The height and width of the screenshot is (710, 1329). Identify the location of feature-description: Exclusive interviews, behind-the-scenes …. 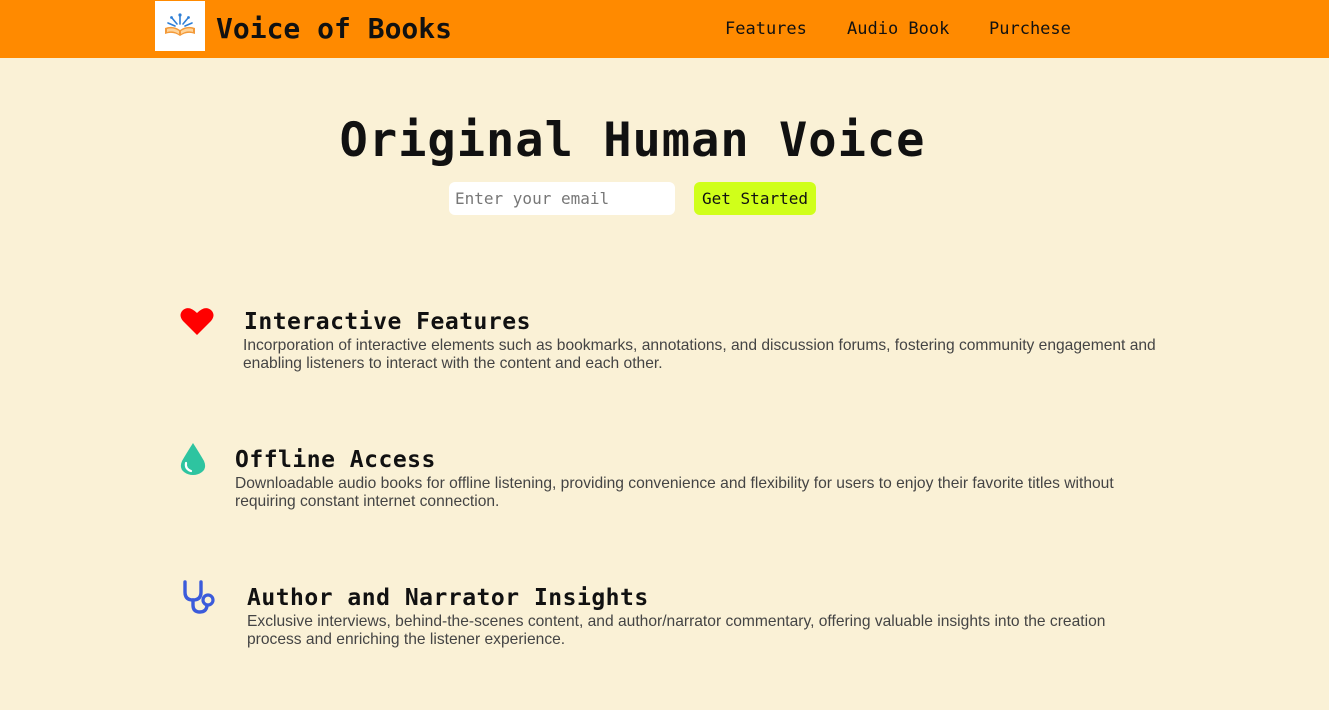
(676, 630).